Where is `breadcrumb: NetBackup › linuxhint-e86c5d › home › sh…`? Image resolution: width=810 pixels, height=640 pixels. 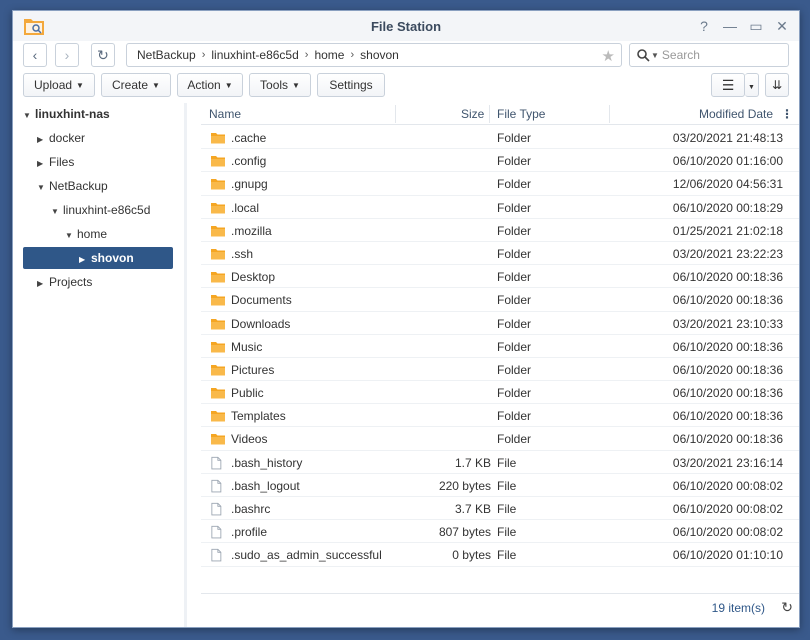 breadcrumb: NetBackup › linuxhint-e86c5d › home › sh… is located at coordinates (374, 55).